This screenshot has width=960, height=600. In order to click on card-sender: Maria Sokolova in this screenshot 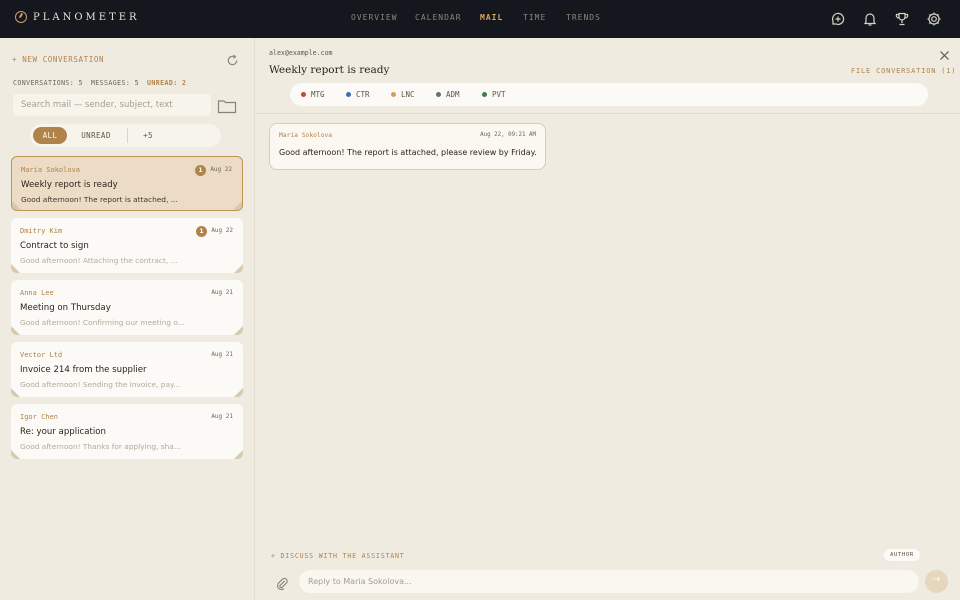, I will do `click(51, 170)`.